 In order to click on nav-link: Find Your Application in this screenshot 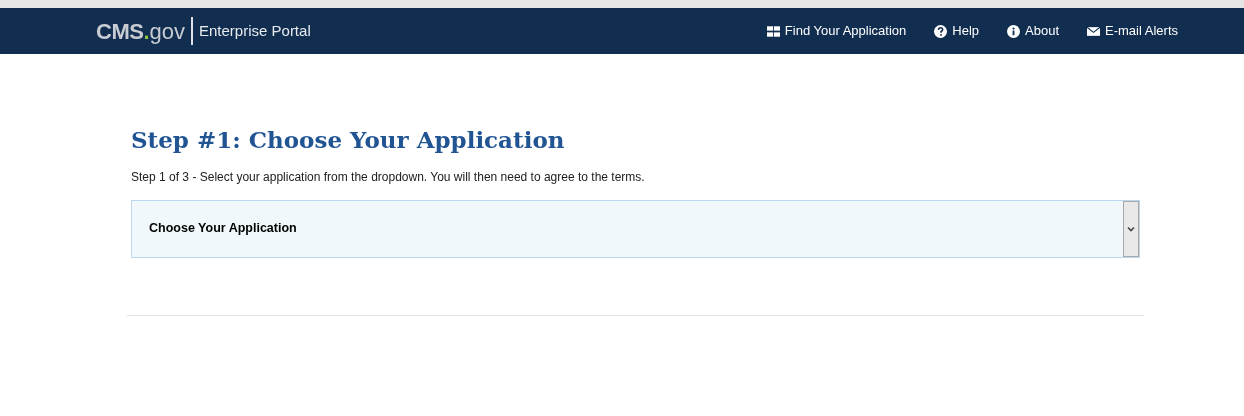, I will do `click(836, 31)`.